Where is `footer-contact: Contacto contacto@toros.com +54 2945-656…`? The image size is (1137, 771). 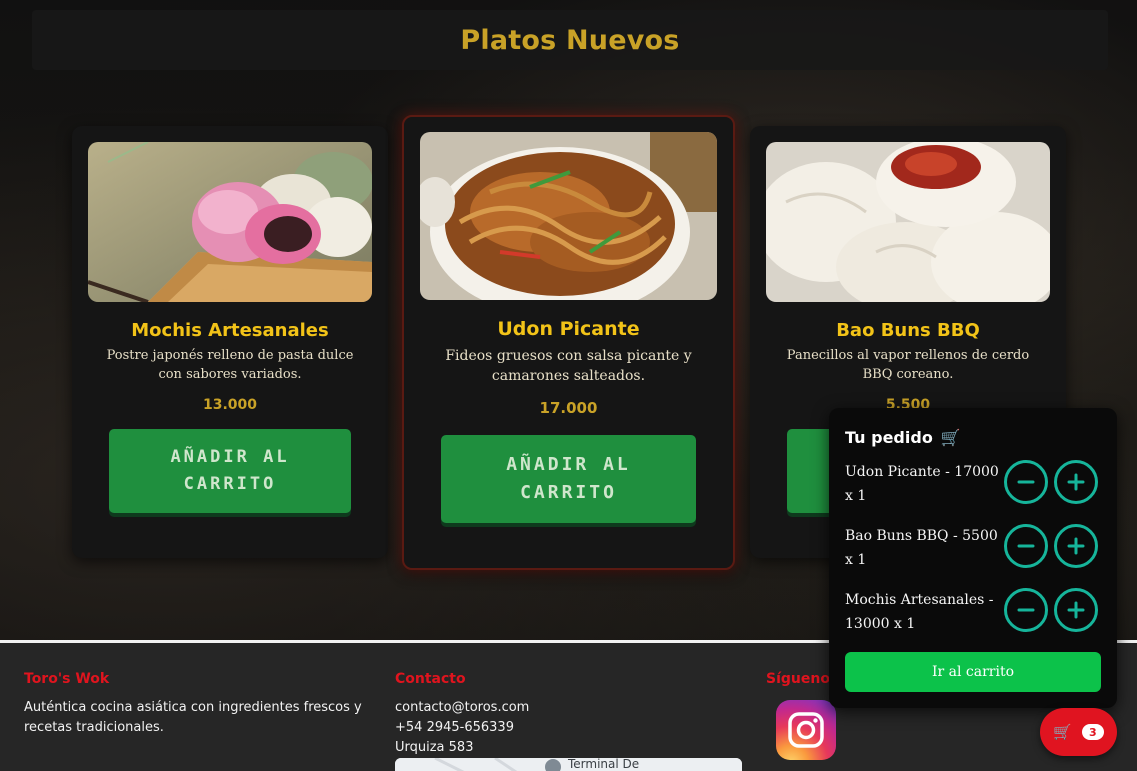
footer-contact: Contacto contacto@toros.com +54 2945-656… is located at coordinates (560, 714).